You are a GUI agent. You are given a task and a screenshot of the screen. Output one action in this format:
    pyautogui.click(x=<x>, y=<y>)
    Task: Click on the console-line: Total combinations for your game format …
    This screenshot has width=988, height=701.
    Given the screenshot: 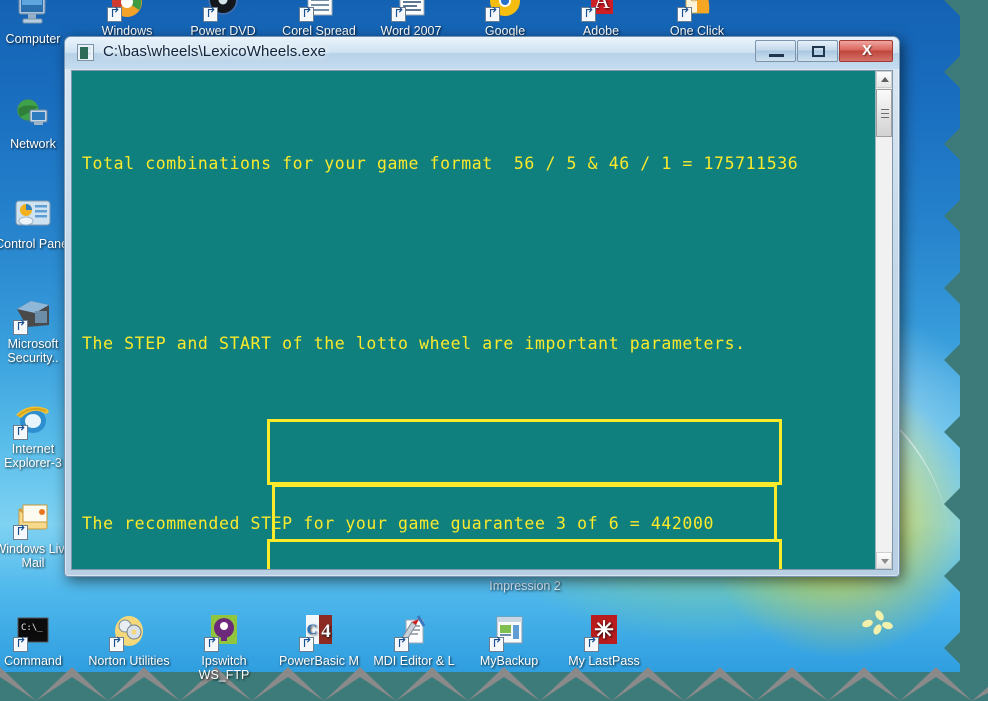 What is the action you would take?
    pyautogui.click(x=440, y=163)
    